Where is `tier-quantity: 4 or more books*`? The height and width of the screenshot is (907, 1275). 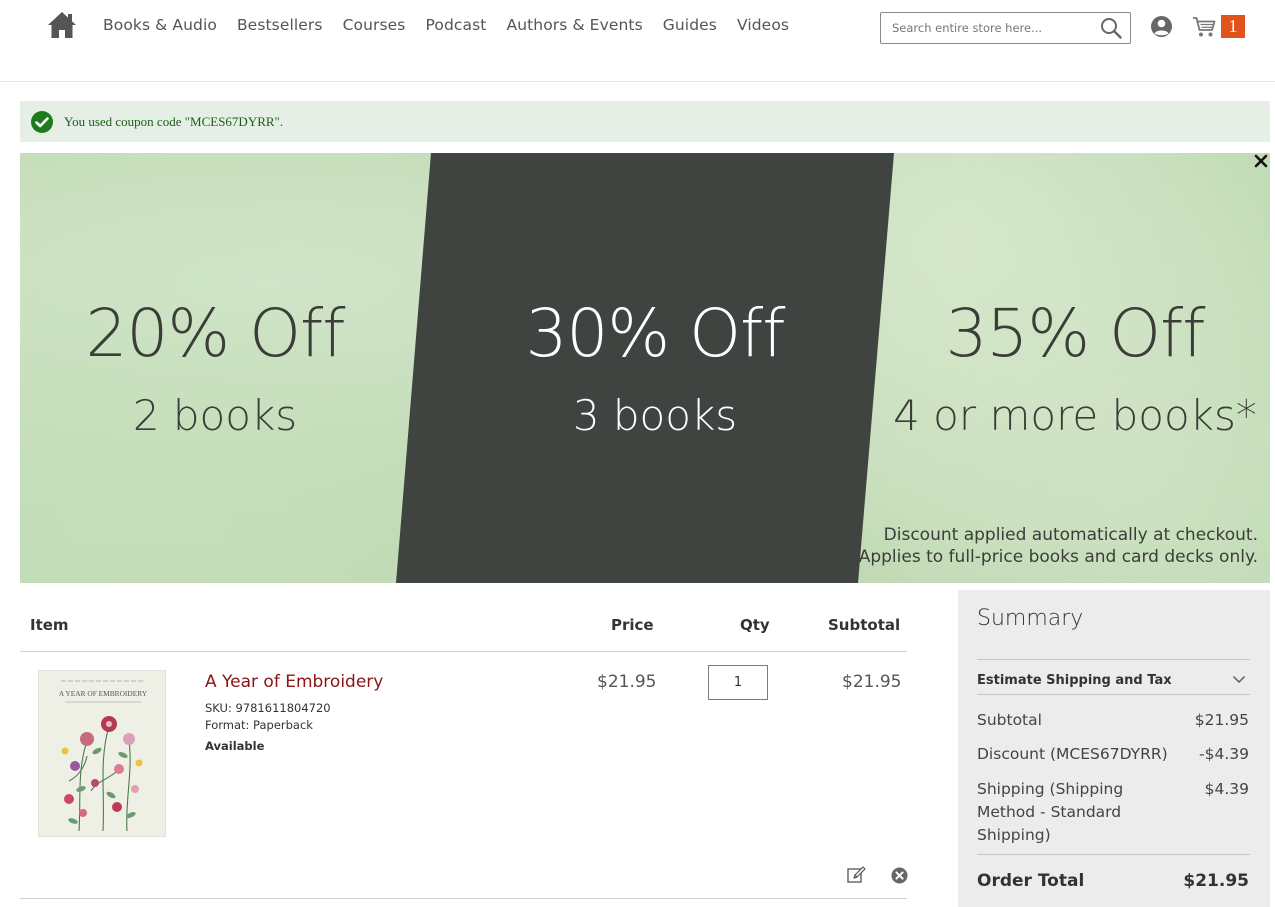 tier-quantity: 4 or more books* is located at coordinates (1075, 415).